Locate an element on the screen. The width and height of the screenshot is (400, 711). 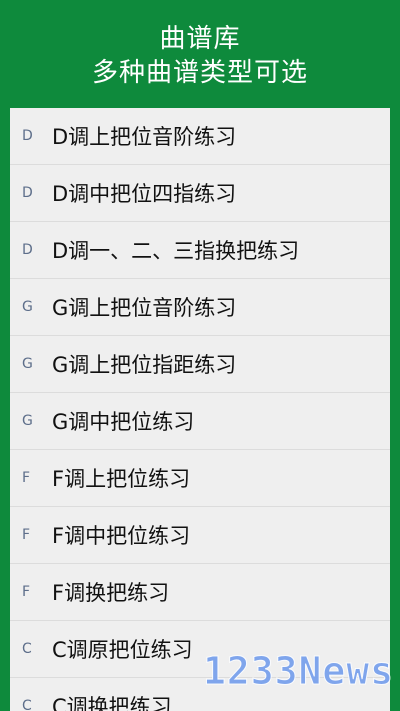
score-name: F调上把位练习 is located at coordinates (121, 479).